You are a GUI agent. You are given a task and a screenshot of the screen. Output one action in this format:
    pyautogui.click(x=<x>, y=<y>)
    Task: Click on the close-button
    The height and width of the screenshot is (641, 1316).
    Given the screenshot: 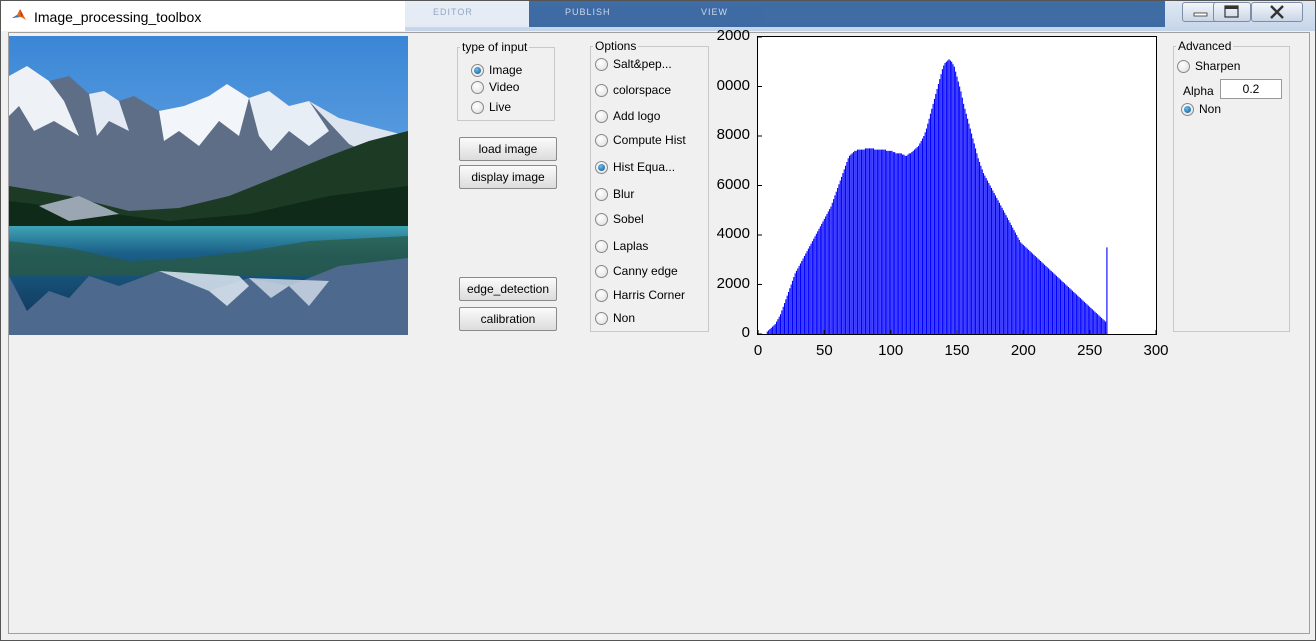 What is the action you would take?
    pyautogui.click(x=1277, y=12)
    